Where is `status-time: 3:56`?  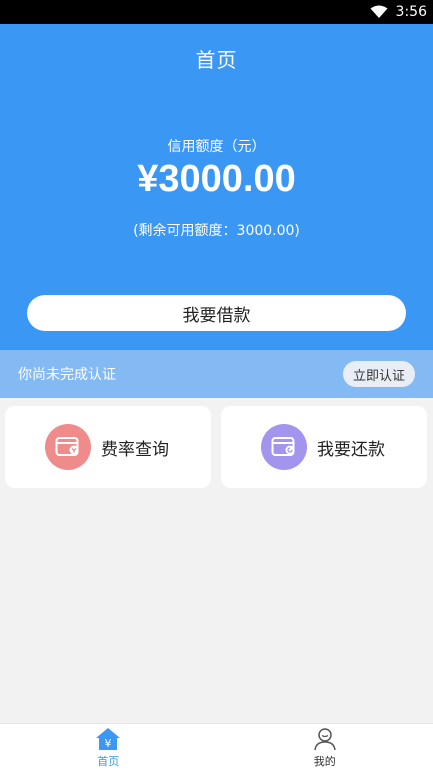
status-time: 3:56 is located at coordinates (411, 12).